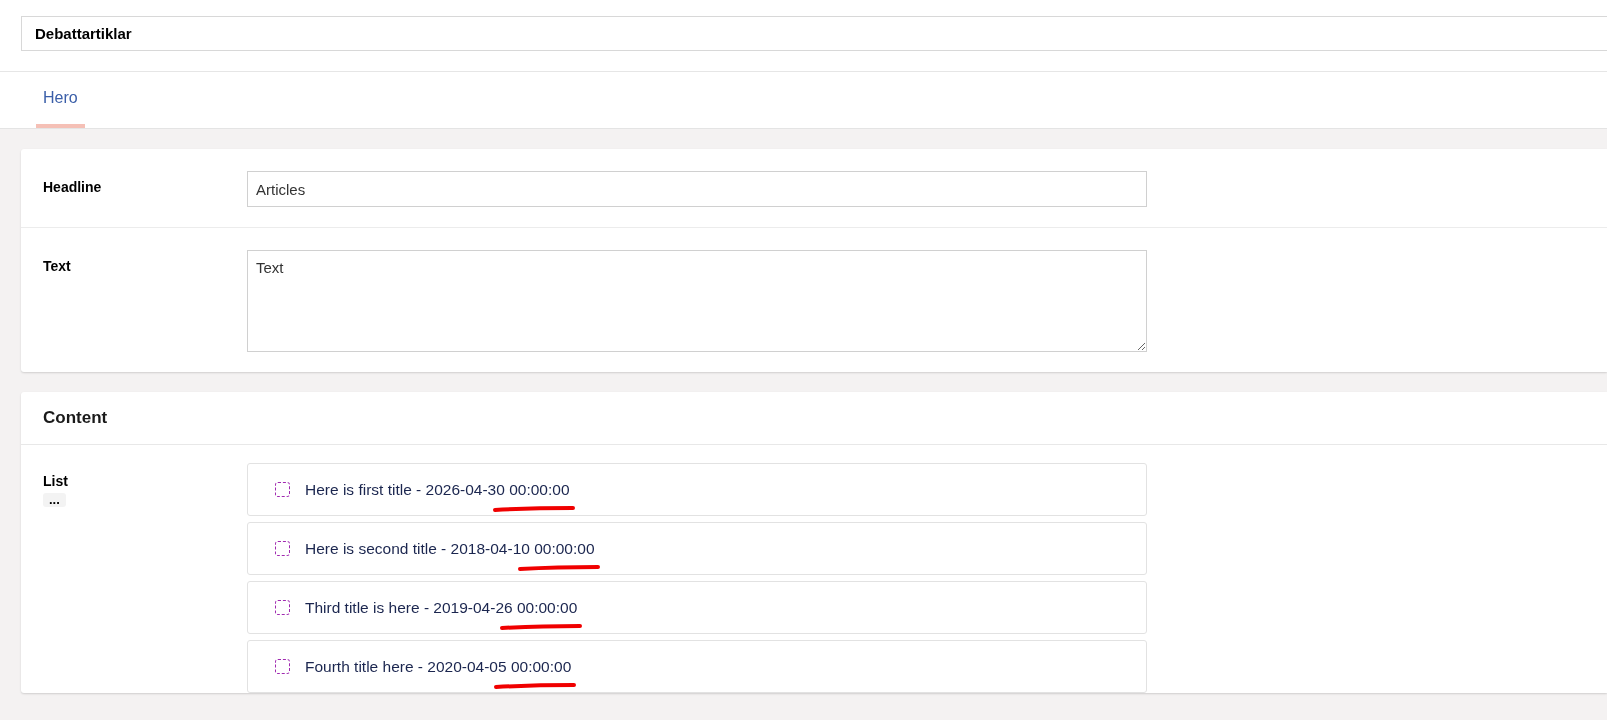 The height and width of the screenshot is (720, 1607). What do you see at coordinates (56, 481) in the screenshot?
I see `field-label: List` at bounding box center [56, 481].